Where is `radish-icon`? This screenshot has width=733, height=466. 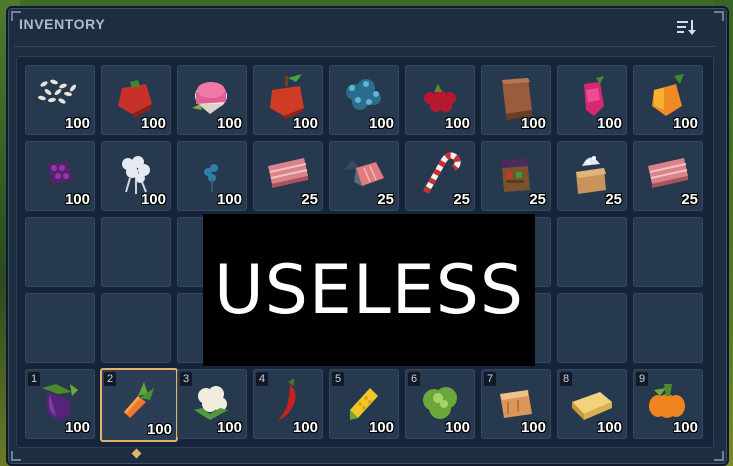 radish-icon is located at coordinates (209, 98).